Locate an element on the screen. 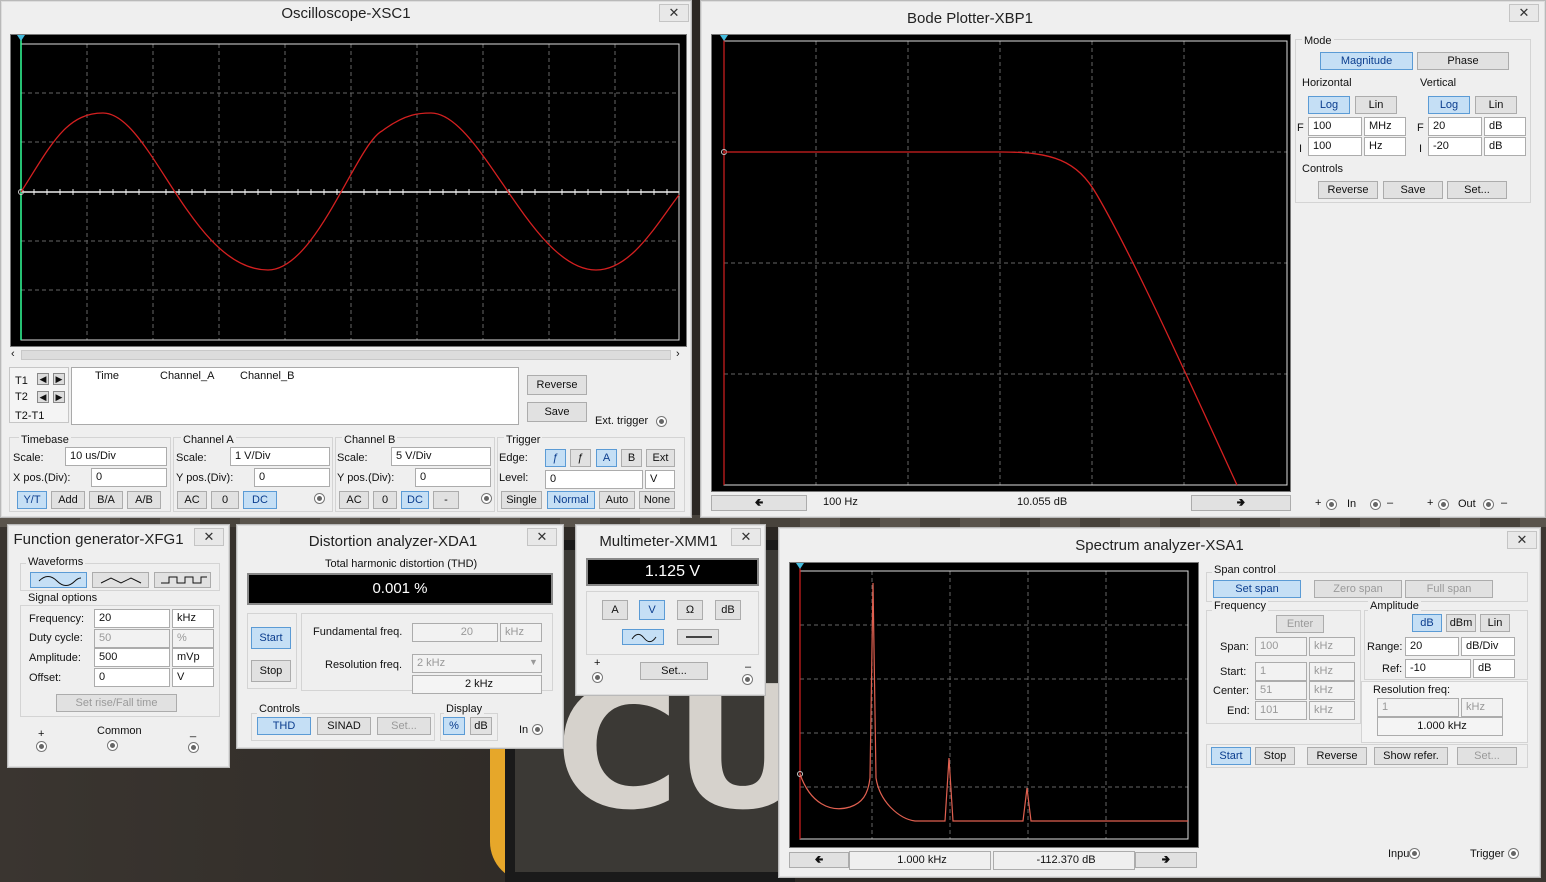  start-button: Start is located at coordinates (271, 638).